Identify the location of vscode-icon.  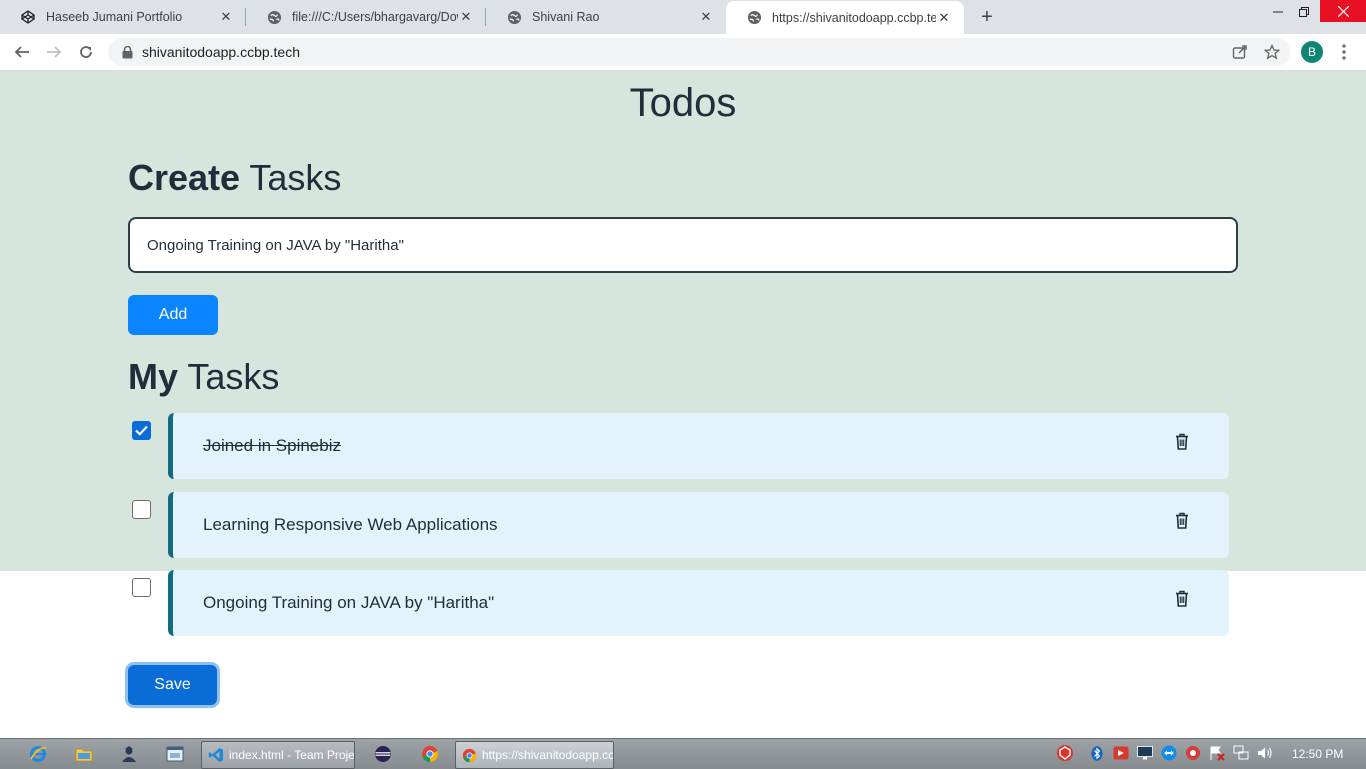
(216, 755).